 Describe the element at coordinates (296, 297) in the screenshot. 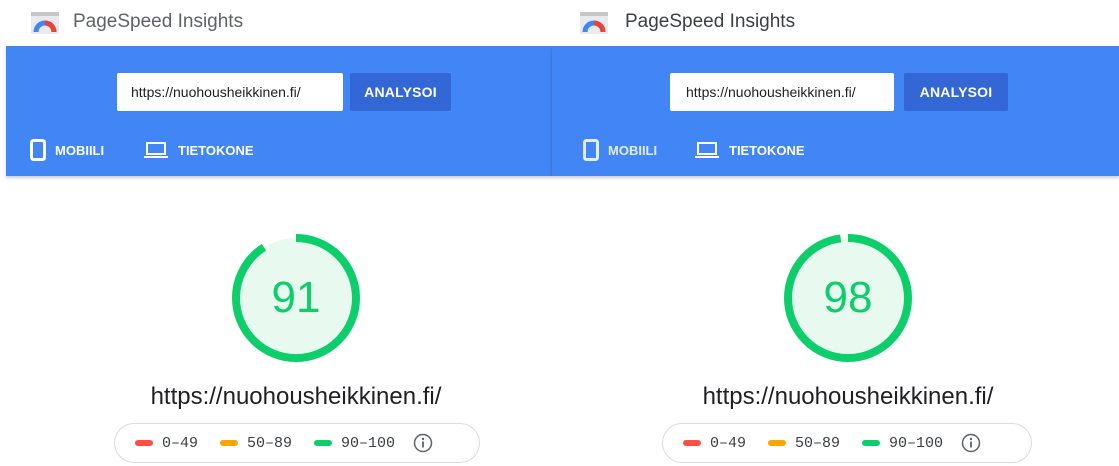

I see `score-value: 91` at that location.